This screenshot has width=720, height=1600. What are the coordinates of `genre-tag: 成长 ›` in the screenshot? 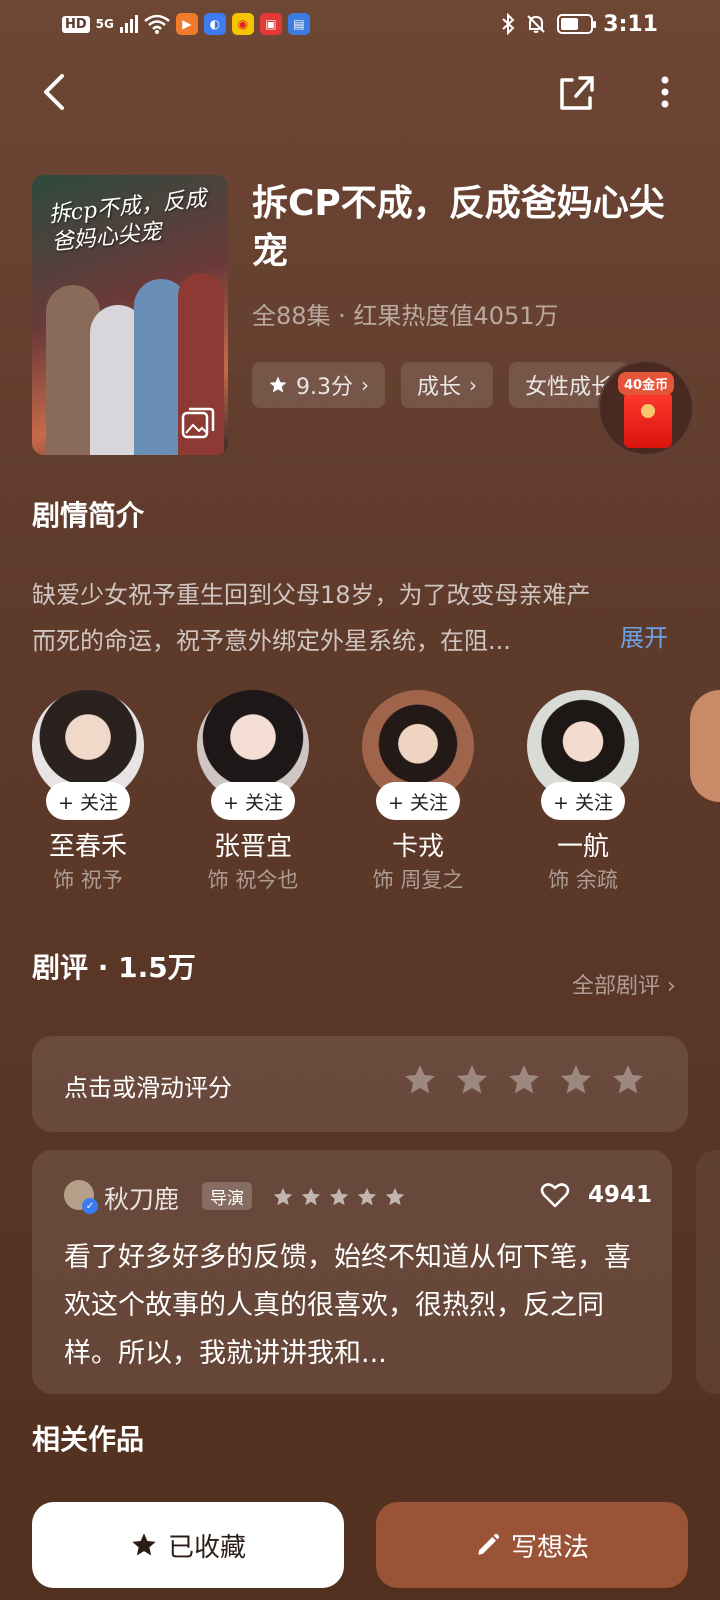 It's located at (447, 385).